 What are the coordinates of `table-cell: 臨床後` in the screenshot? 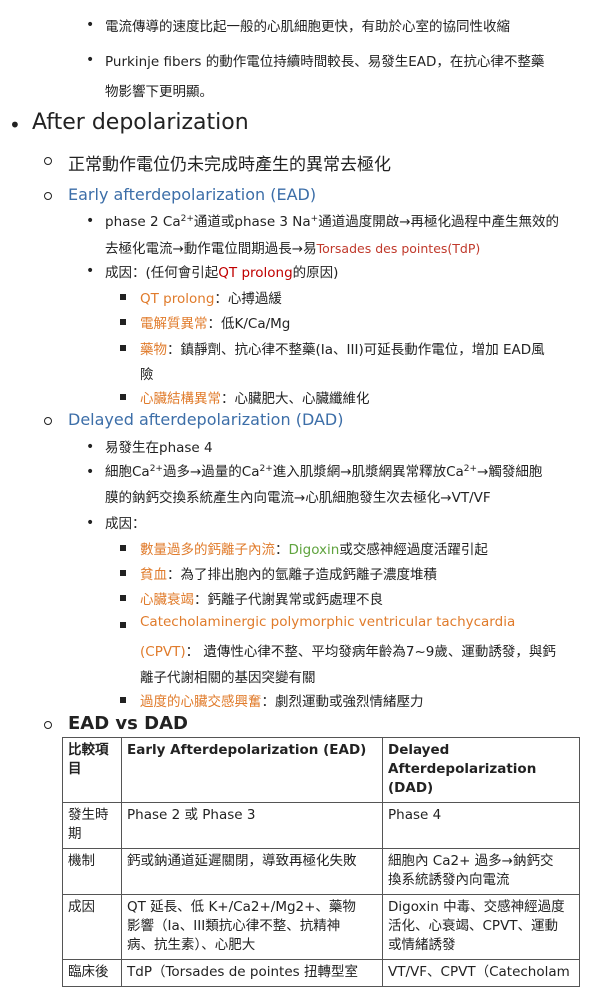 It's located at (92, 973).